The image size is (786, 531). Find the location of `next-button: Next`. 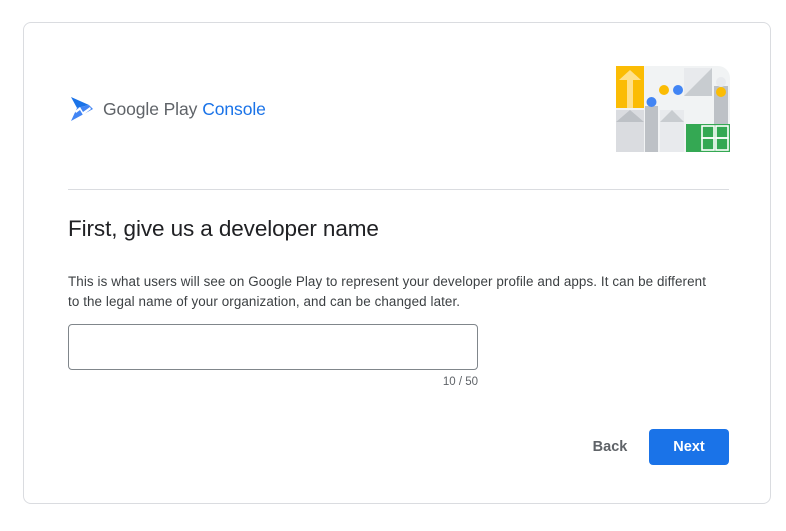

next-button: Next is located at coordinates (689, 447).